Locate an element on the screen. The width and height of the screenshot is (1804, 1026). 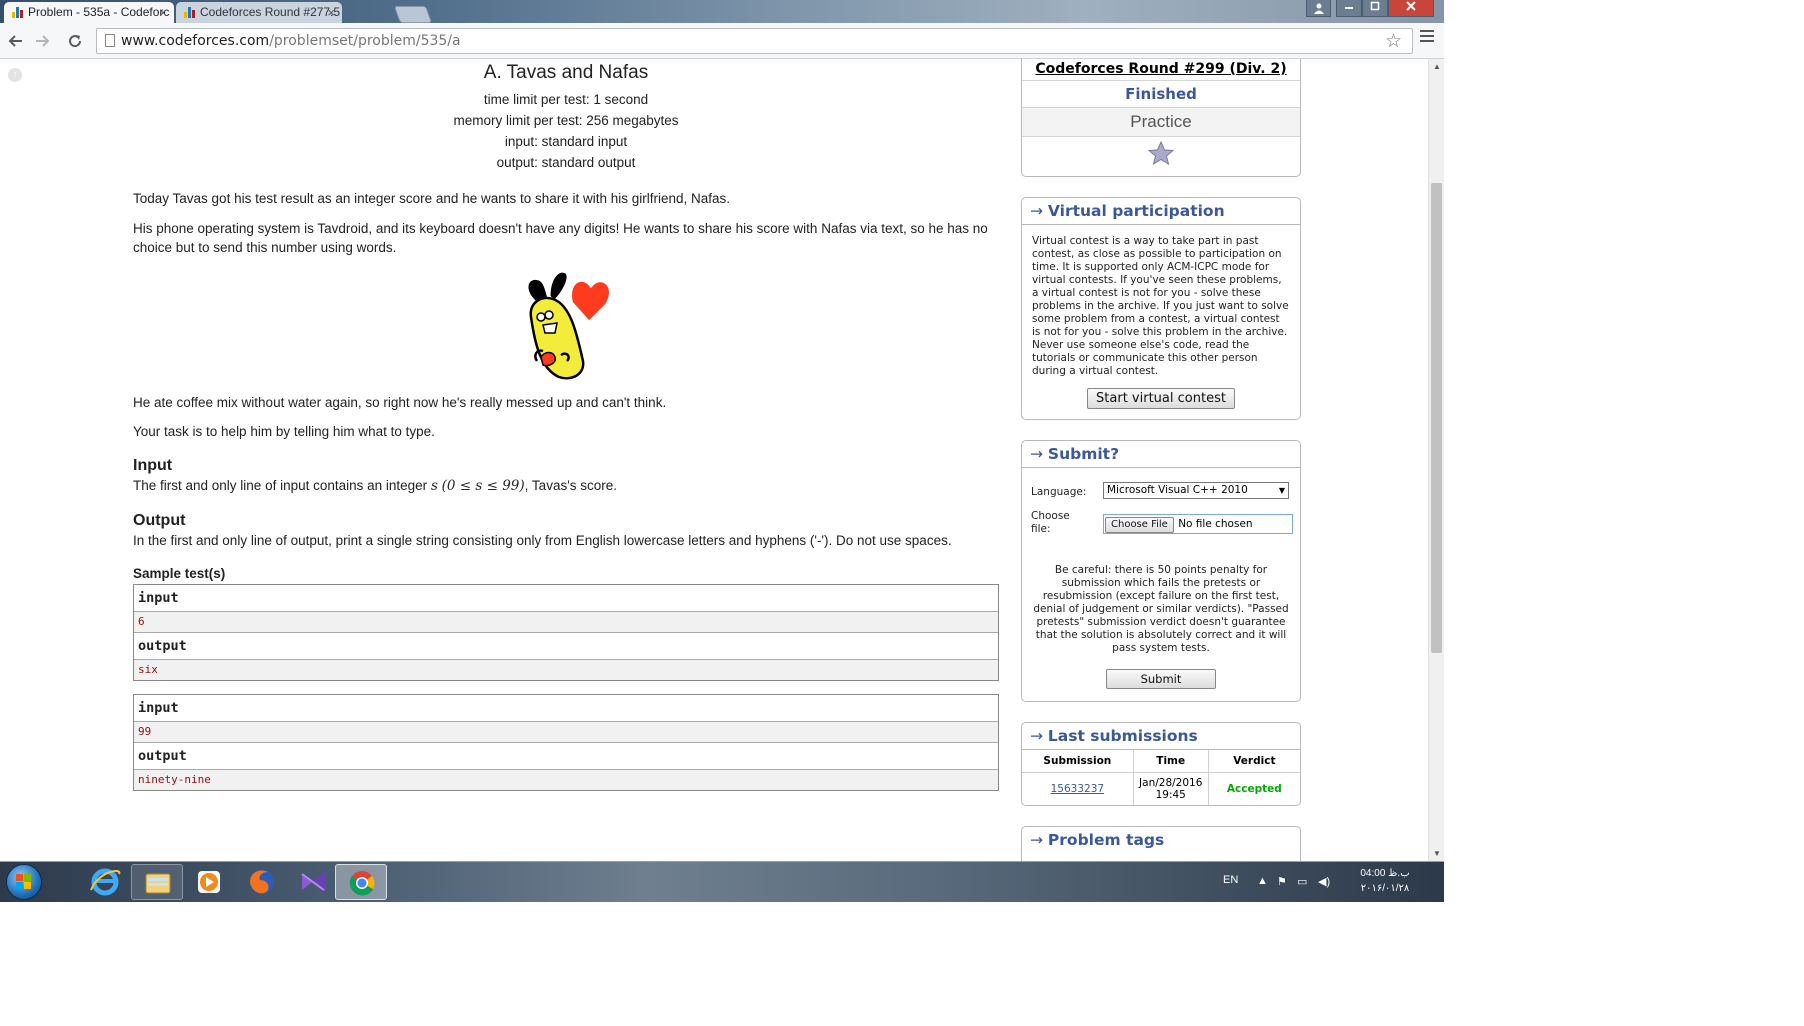
vertical-scrollbar: ▲ ▼ is located at coordinates (1436, 460).